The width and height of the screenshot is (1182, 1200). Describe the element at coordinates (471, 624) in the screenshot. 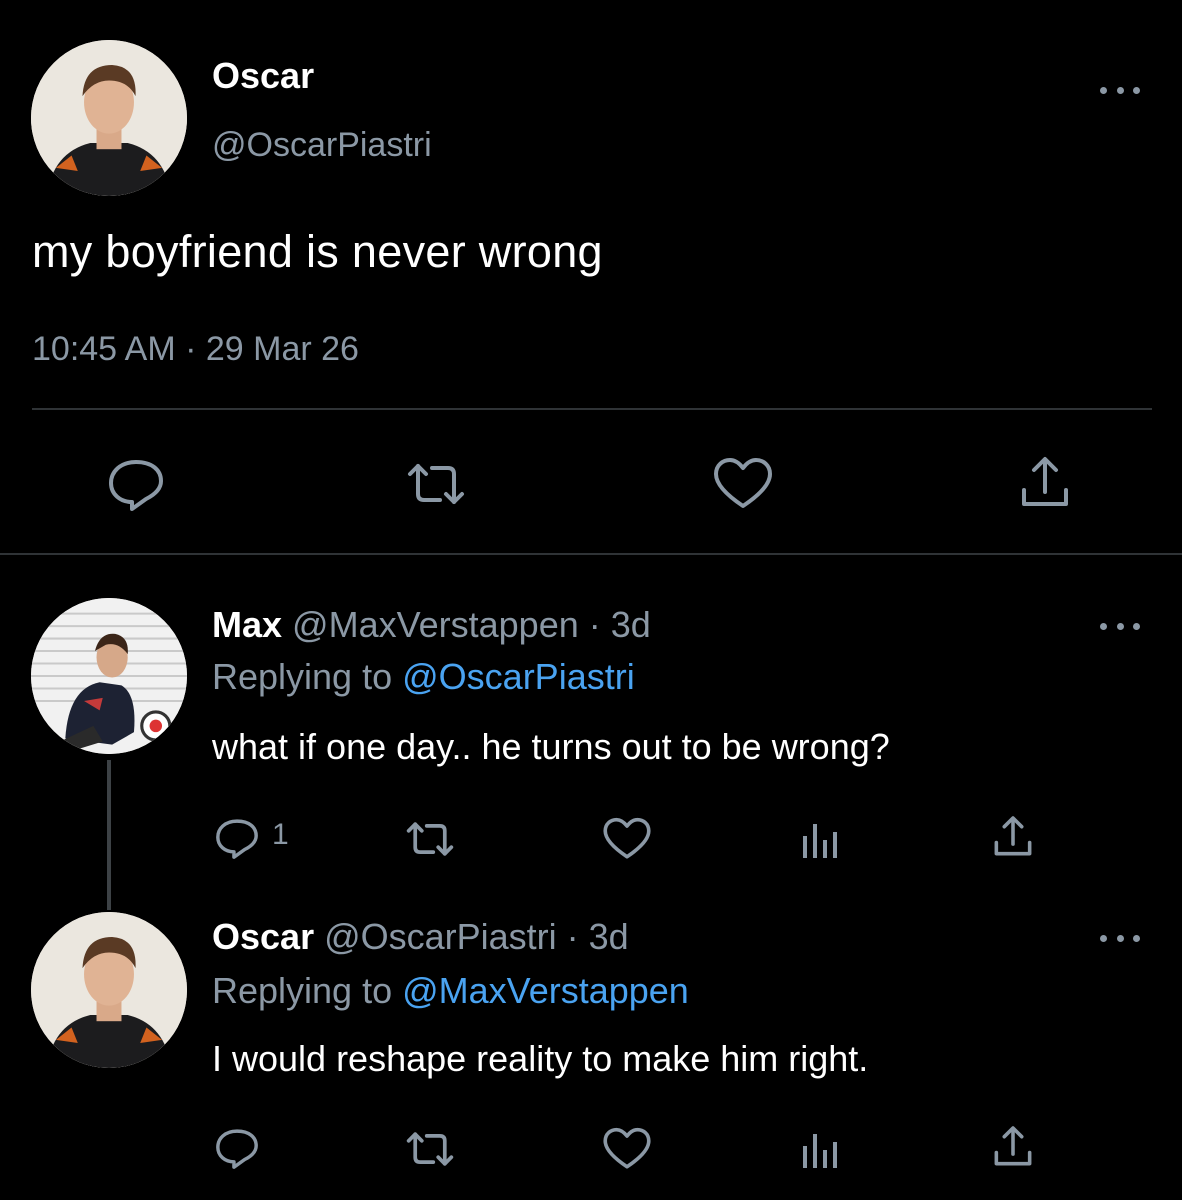

I see `reply-meta: @MaxVerstappen · 3d` at that location.